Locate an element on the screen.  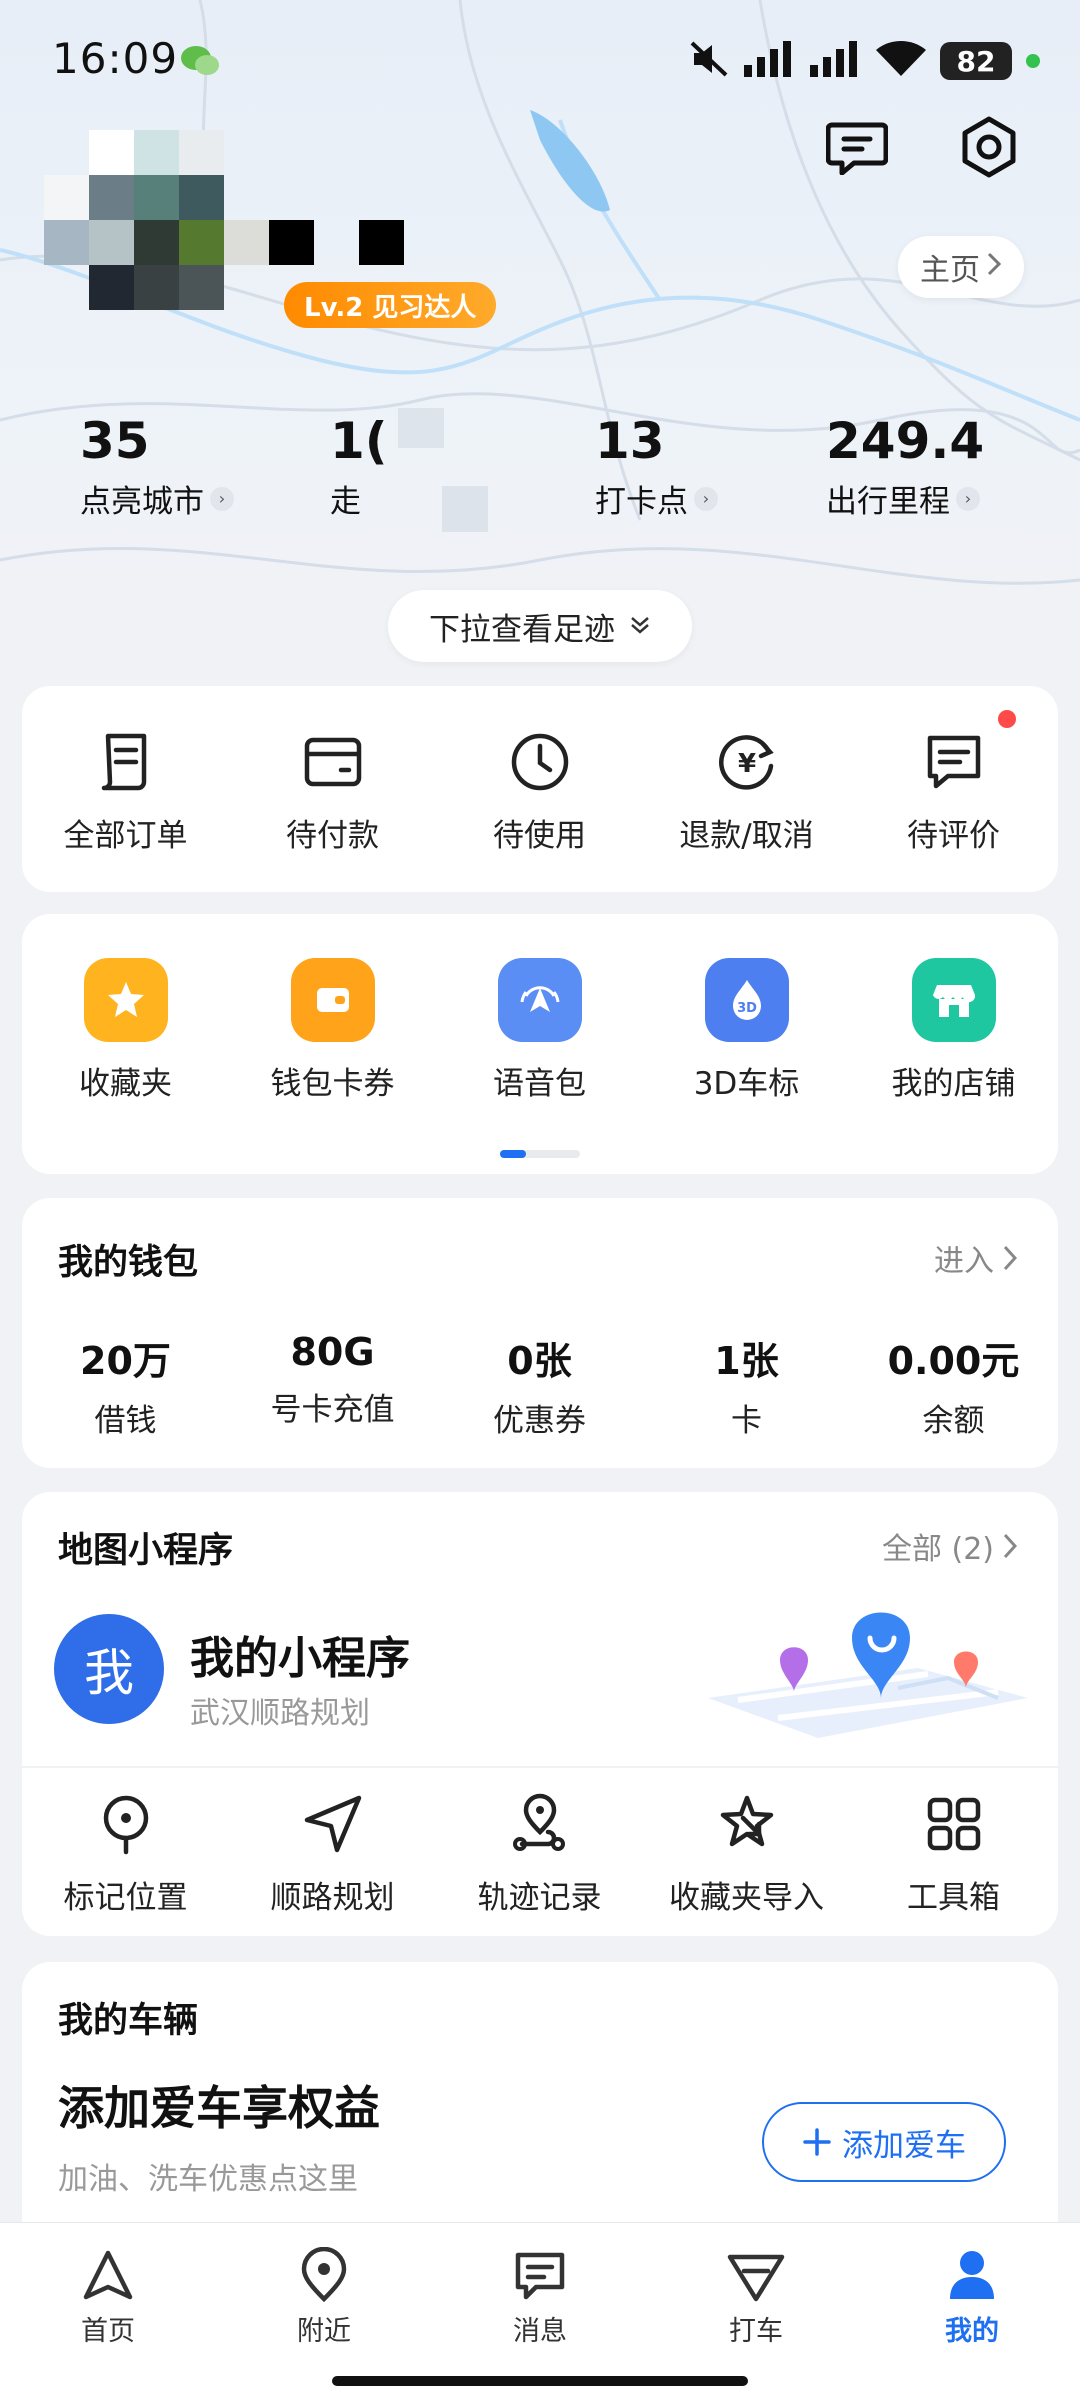
stat-lit-cities: 35 点亮城市 › is located at coordinates (157, 466).